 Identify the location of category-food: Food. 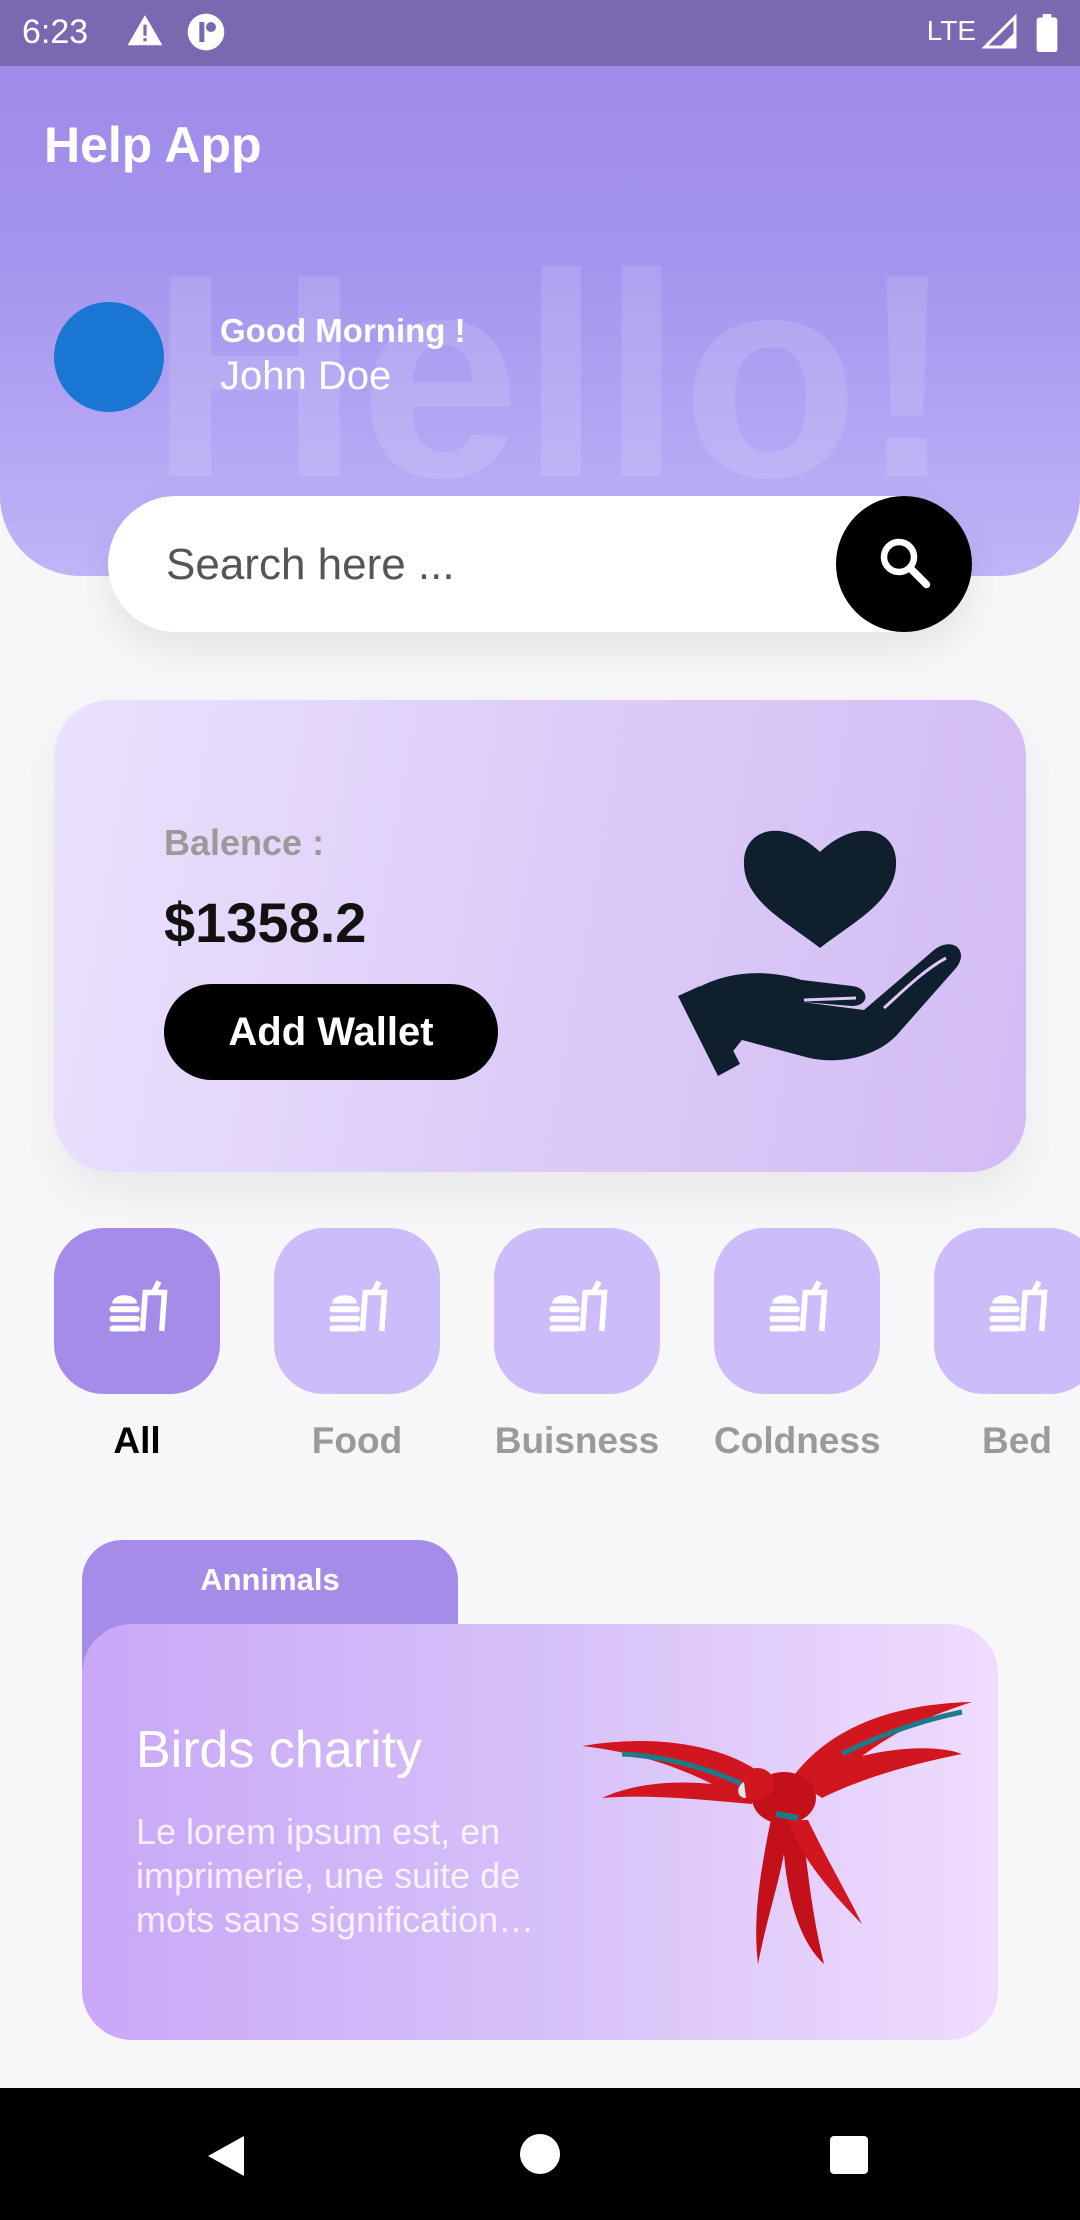
(357, 1345).